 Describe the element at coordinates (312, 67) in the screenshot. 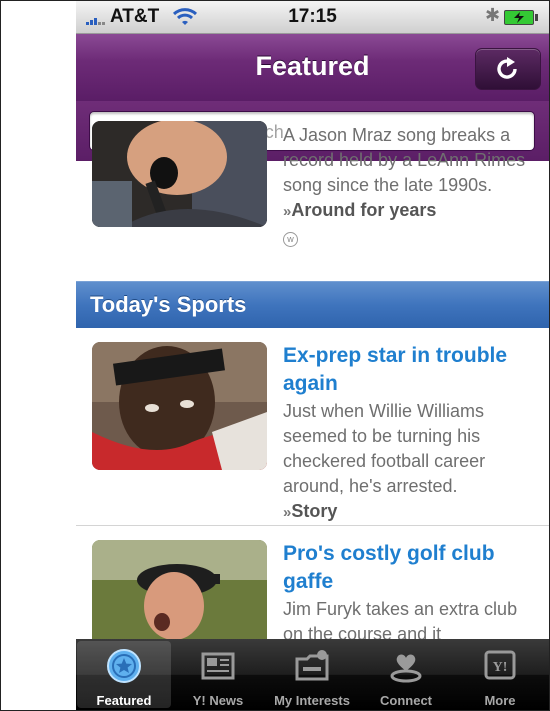

I see `nav-header: Featured` at that location.